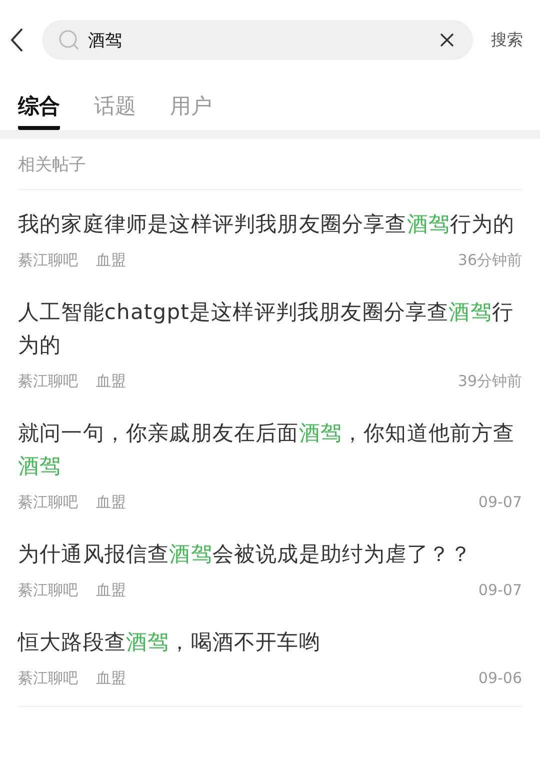 The height and width of the screenshot is (776, 540). What do you see at coordinates (506, 40) in the screenshot?
I see `search-button: 搜索` at bounding box center [506, 40].